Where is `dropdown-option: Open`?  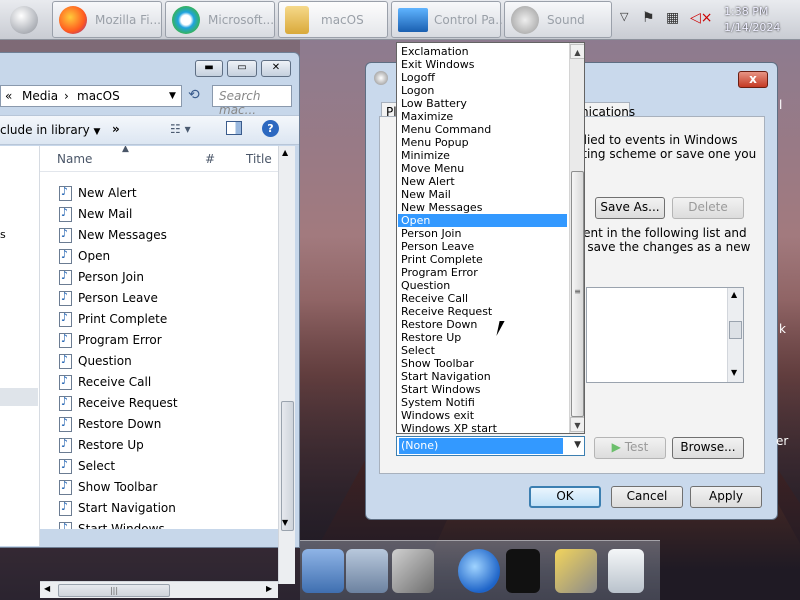 dropdown-option: Open is located at coordinates (482, 220).